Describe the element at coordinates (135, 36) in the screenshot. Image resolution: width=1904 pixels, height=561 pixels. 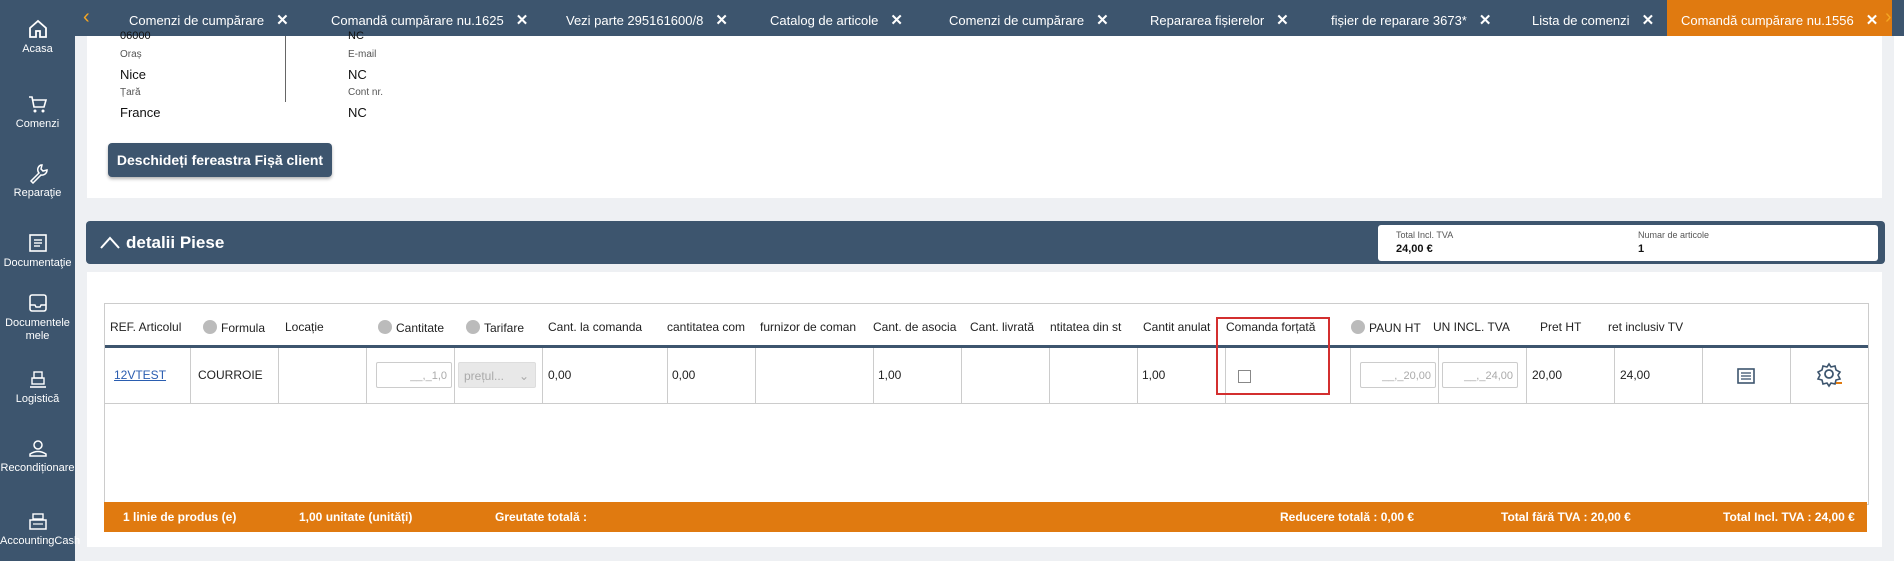
I see `postal-code-value: 06000` at that location.